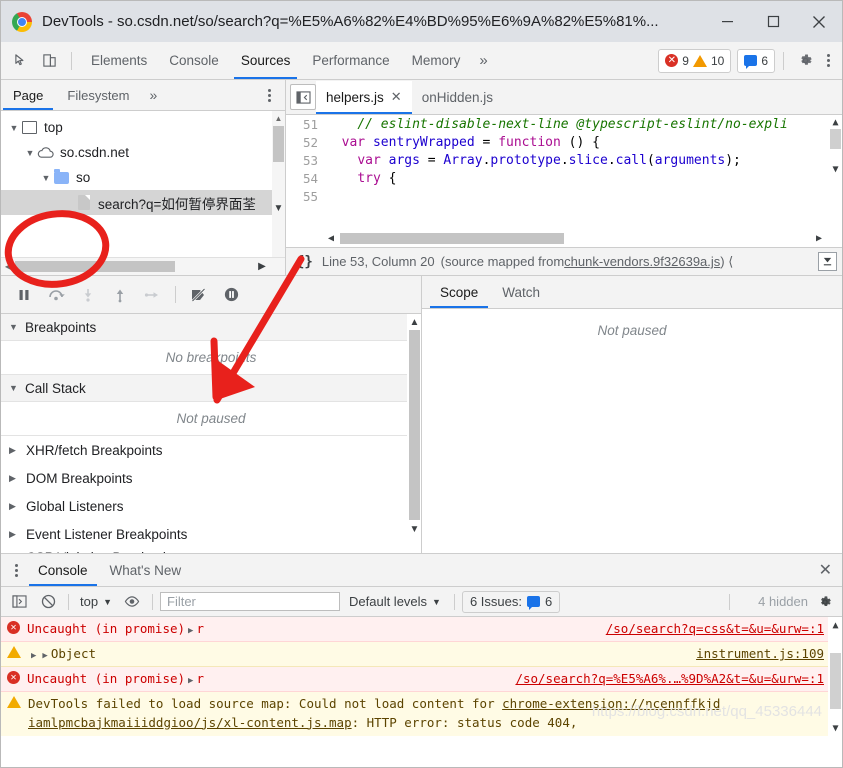 This screenshot has height=768, width=843. I want to click on more-tabs-icon: », so click(483, 60).